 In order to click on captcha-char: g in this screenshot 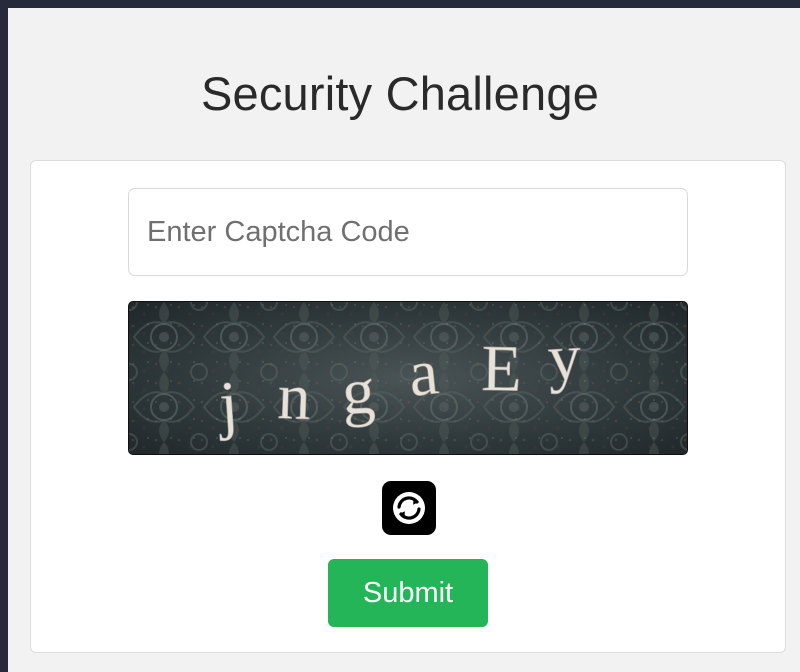, I will do `click(358, 391)`.